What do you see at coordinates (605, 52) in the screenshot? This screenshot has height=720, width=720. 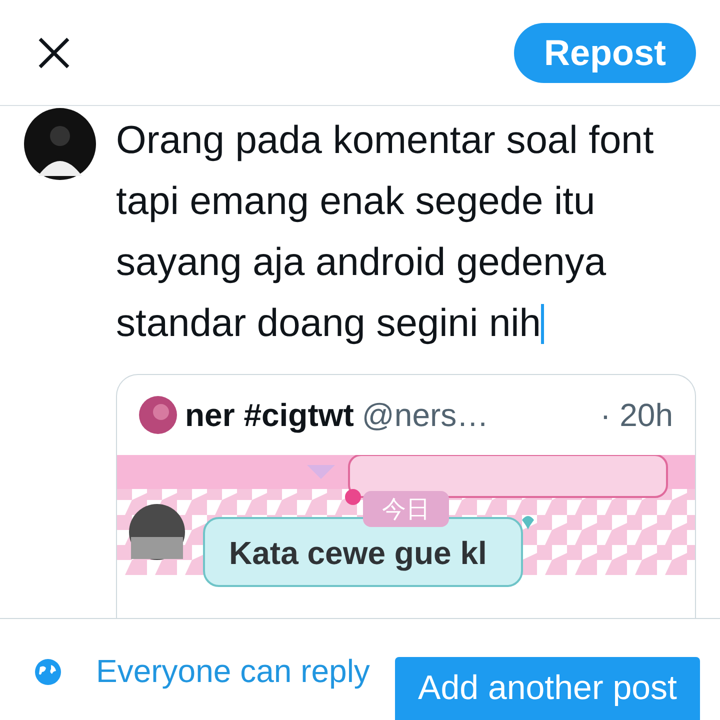 I see `repost-button: Repost` at bounding box center [605, 52].